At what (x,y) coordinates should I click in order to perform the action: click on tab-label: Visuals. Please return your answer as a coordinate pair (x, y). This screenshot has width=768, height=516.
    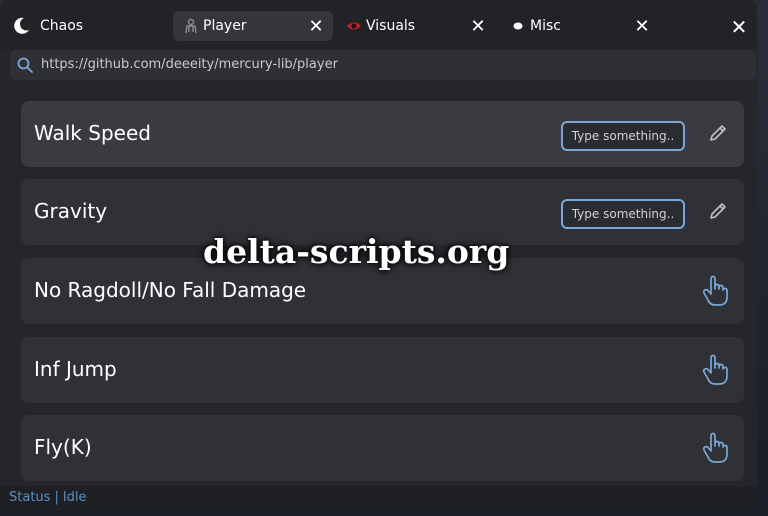
    Looking at the image, I should click on (391, 26).